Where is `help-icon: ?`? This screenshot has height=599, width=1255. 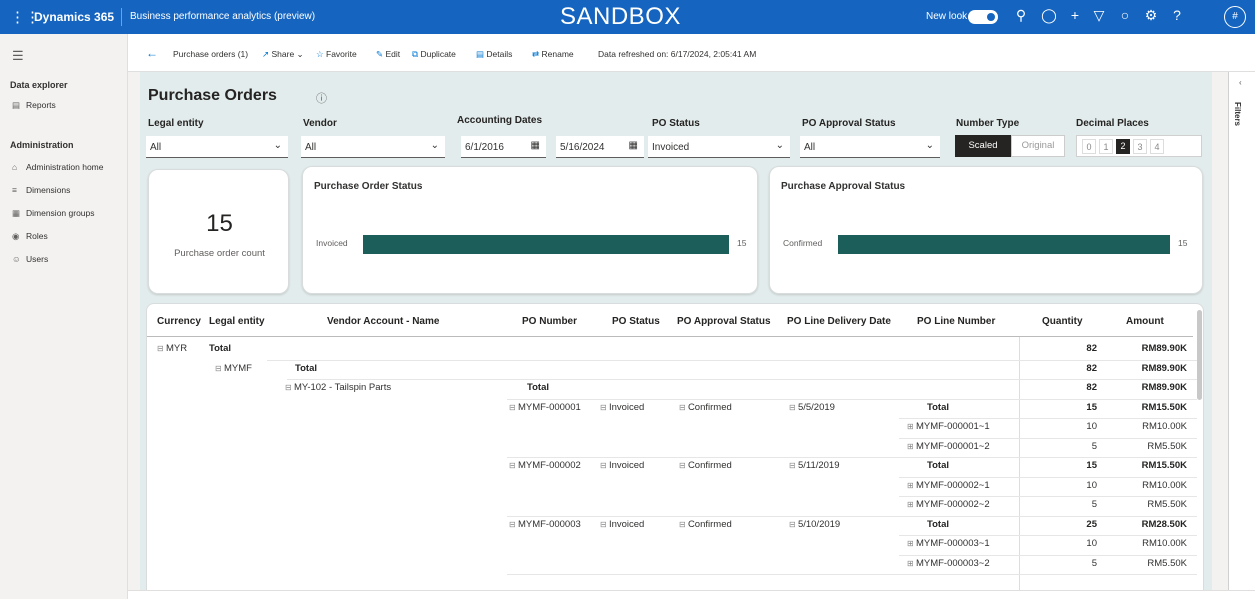 help-icon: ? is located at coordinates (1177, 15).